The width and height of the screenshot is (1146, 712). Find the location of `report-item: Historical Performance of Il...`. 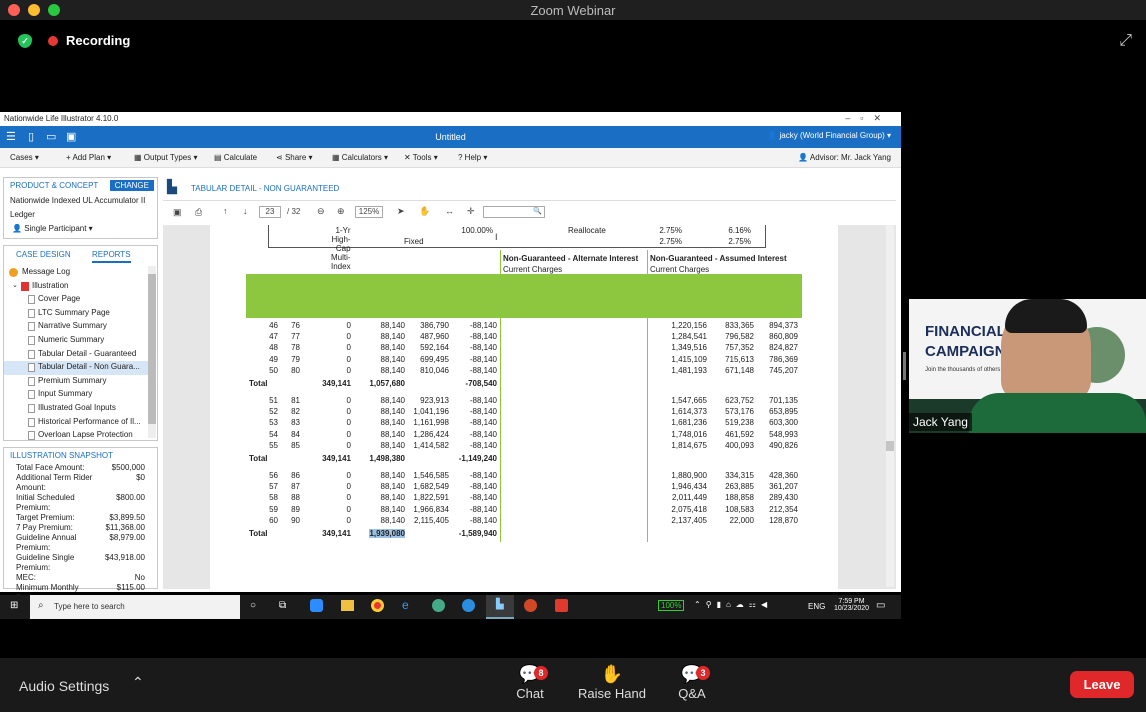

report-item: Historical Performance of Il... is located at coordinates (76, 423).